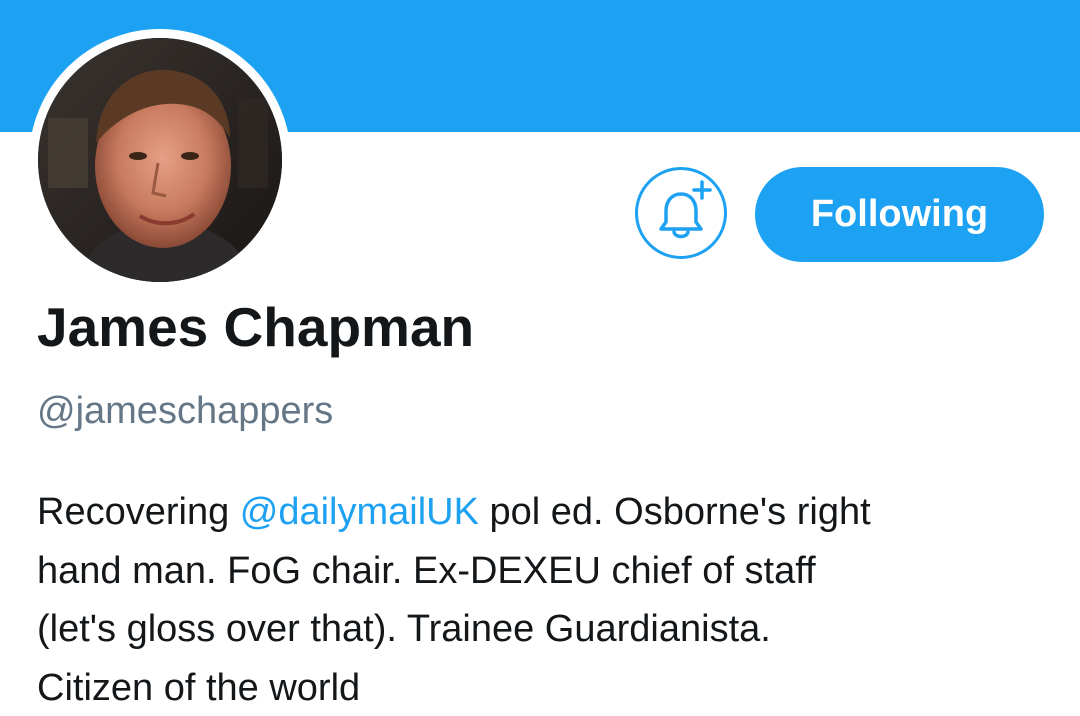  I want to click on bio-text: Recovering, so click(138, 512).